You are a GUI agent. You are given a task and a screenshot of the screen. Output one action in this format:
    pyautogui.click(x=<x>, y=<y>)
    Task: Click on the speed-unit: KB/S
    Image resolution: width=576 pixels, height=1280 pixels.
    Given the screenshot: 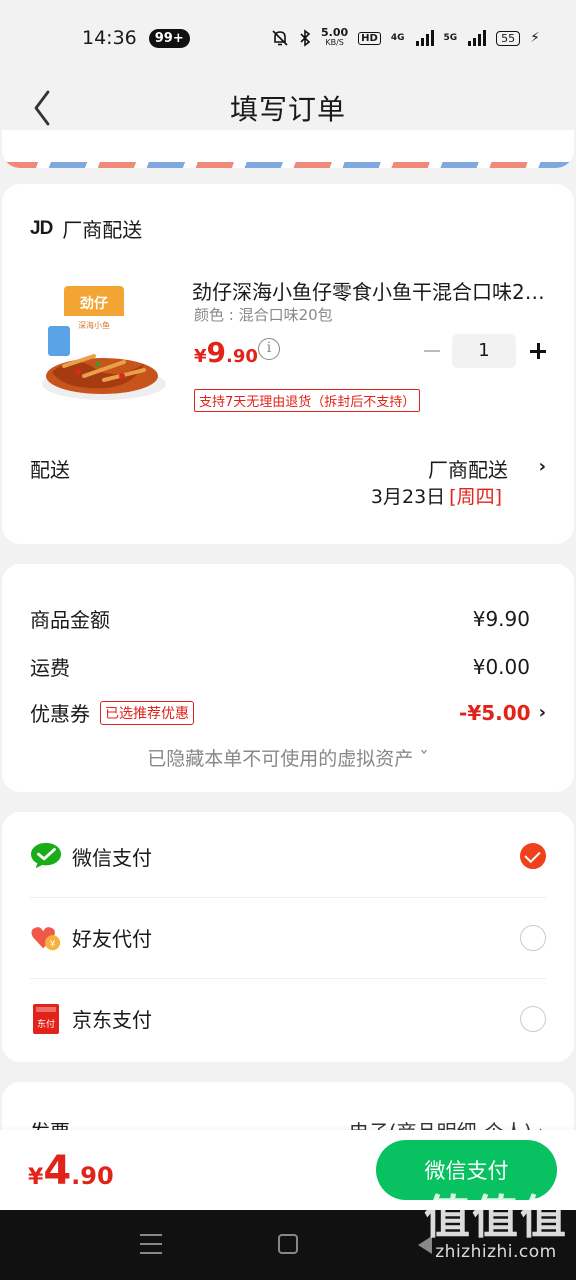 What is the action you would take?
    pyautogui.click(x=334, y=42)
    